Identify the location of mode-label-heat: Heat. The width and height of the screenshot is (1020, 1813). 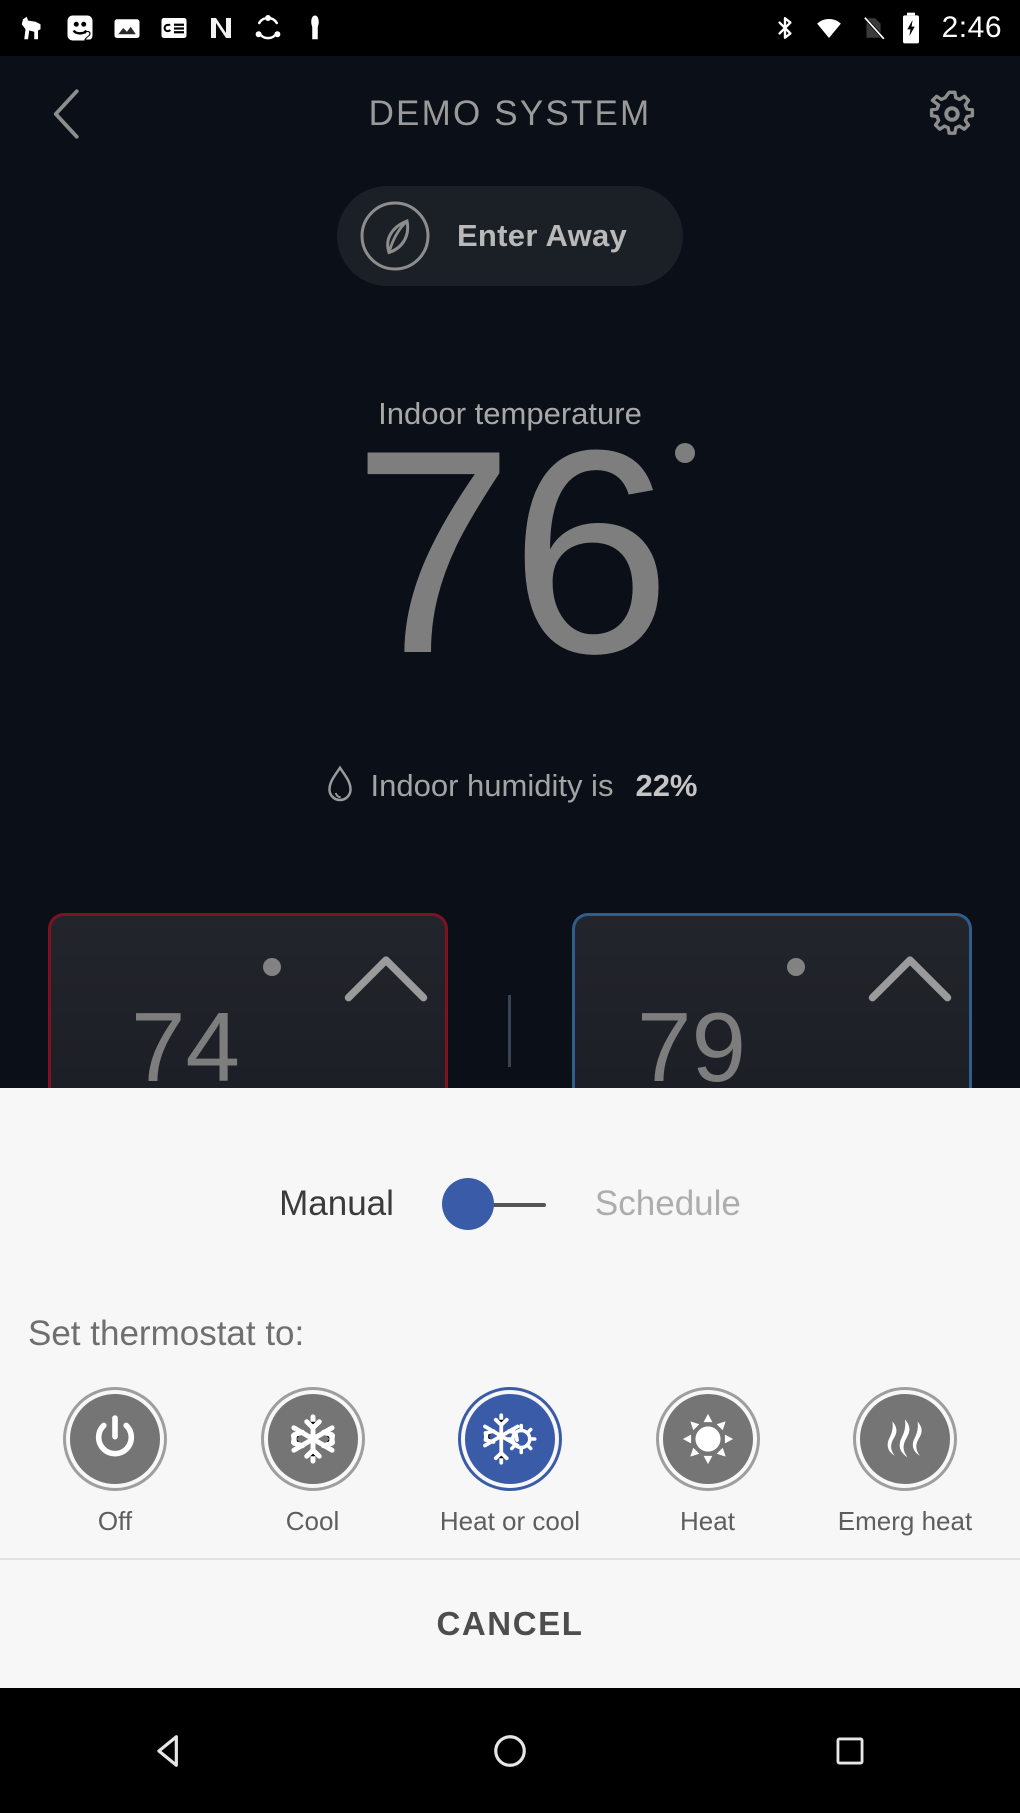
(707, 1521).